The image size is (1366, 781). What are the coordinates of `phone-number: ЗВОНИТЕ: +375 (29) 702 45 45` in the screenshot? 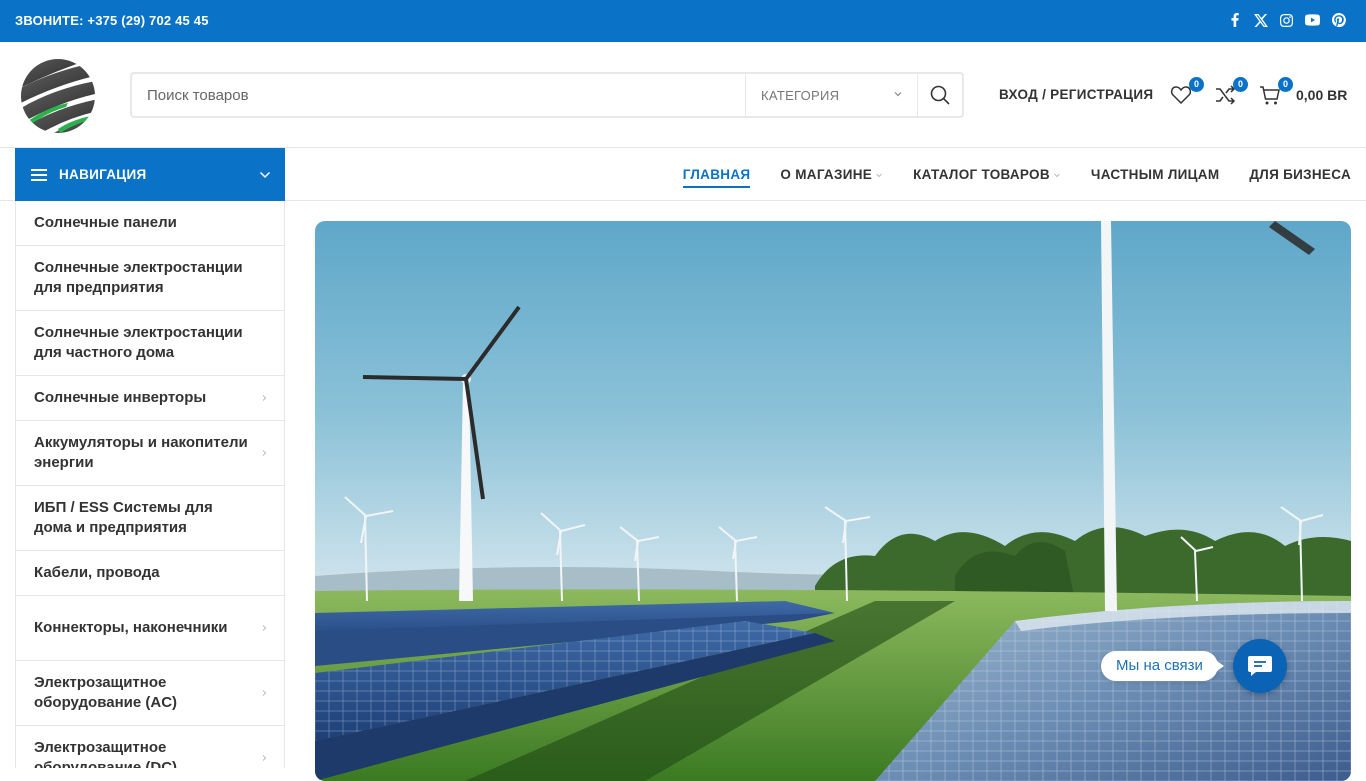 It's located at (112, 20).